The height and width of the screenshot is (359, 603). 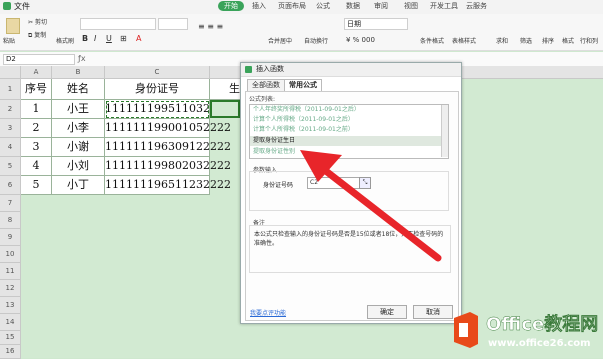 What do you see at coordinates (539, 343) in the screenshot?
I see `brand-url: www.office26.com` at bounding box center [539, 343].